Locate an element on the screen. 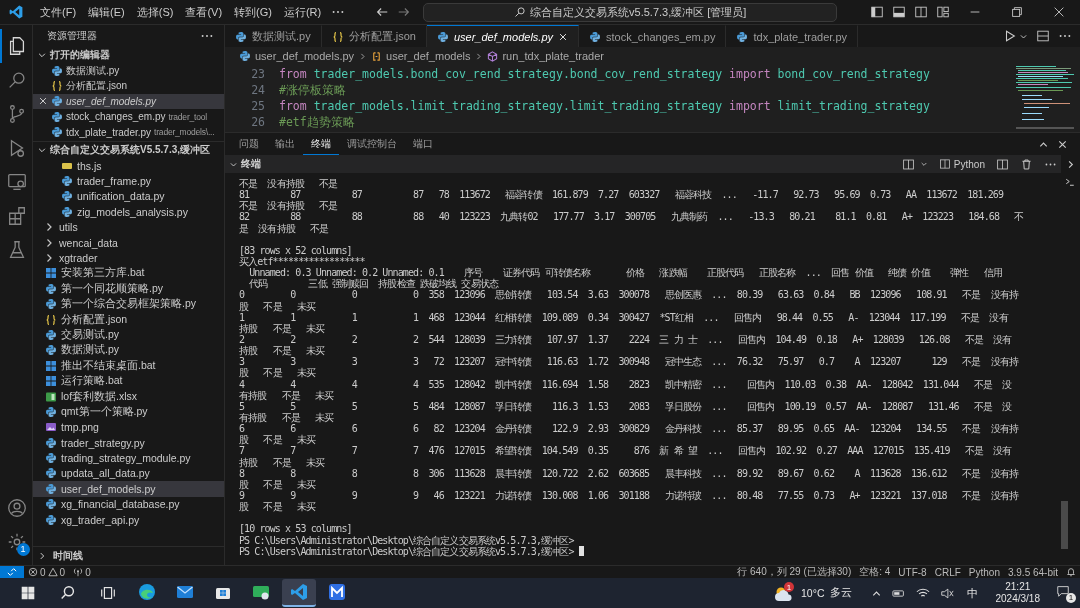 The height and width of the screenshot is (608, 1080). breadcrumb-item: user_def_models is located at coordinates (421, 56).